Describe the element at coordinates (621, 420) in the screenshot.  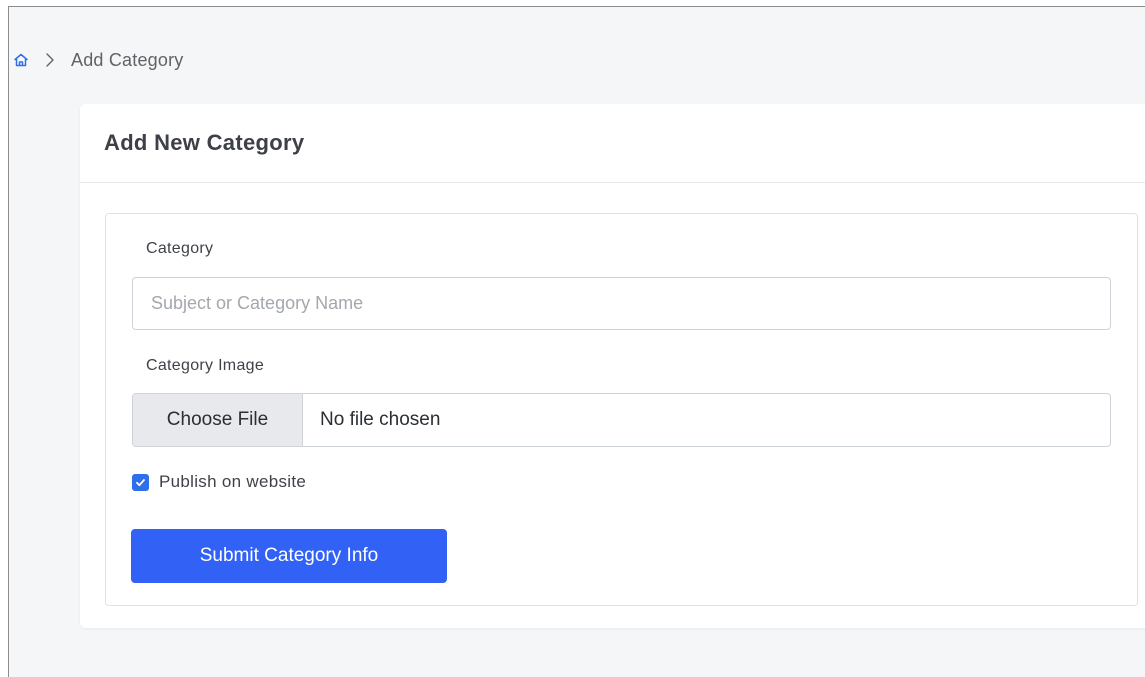
I see `category-image-file-input: Choose File No file chosen` at that location.